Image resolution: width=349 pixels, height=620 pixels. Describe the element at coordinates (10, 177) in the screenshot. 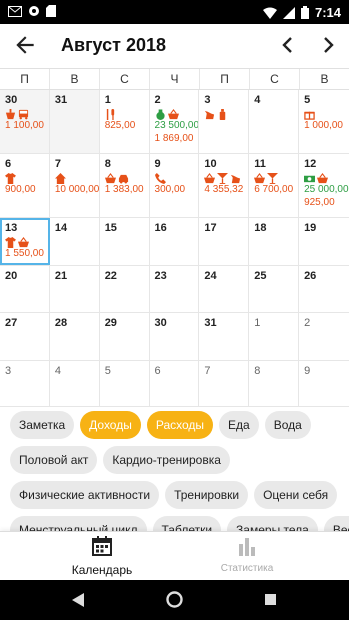

I see `shirt-icon` at that location.